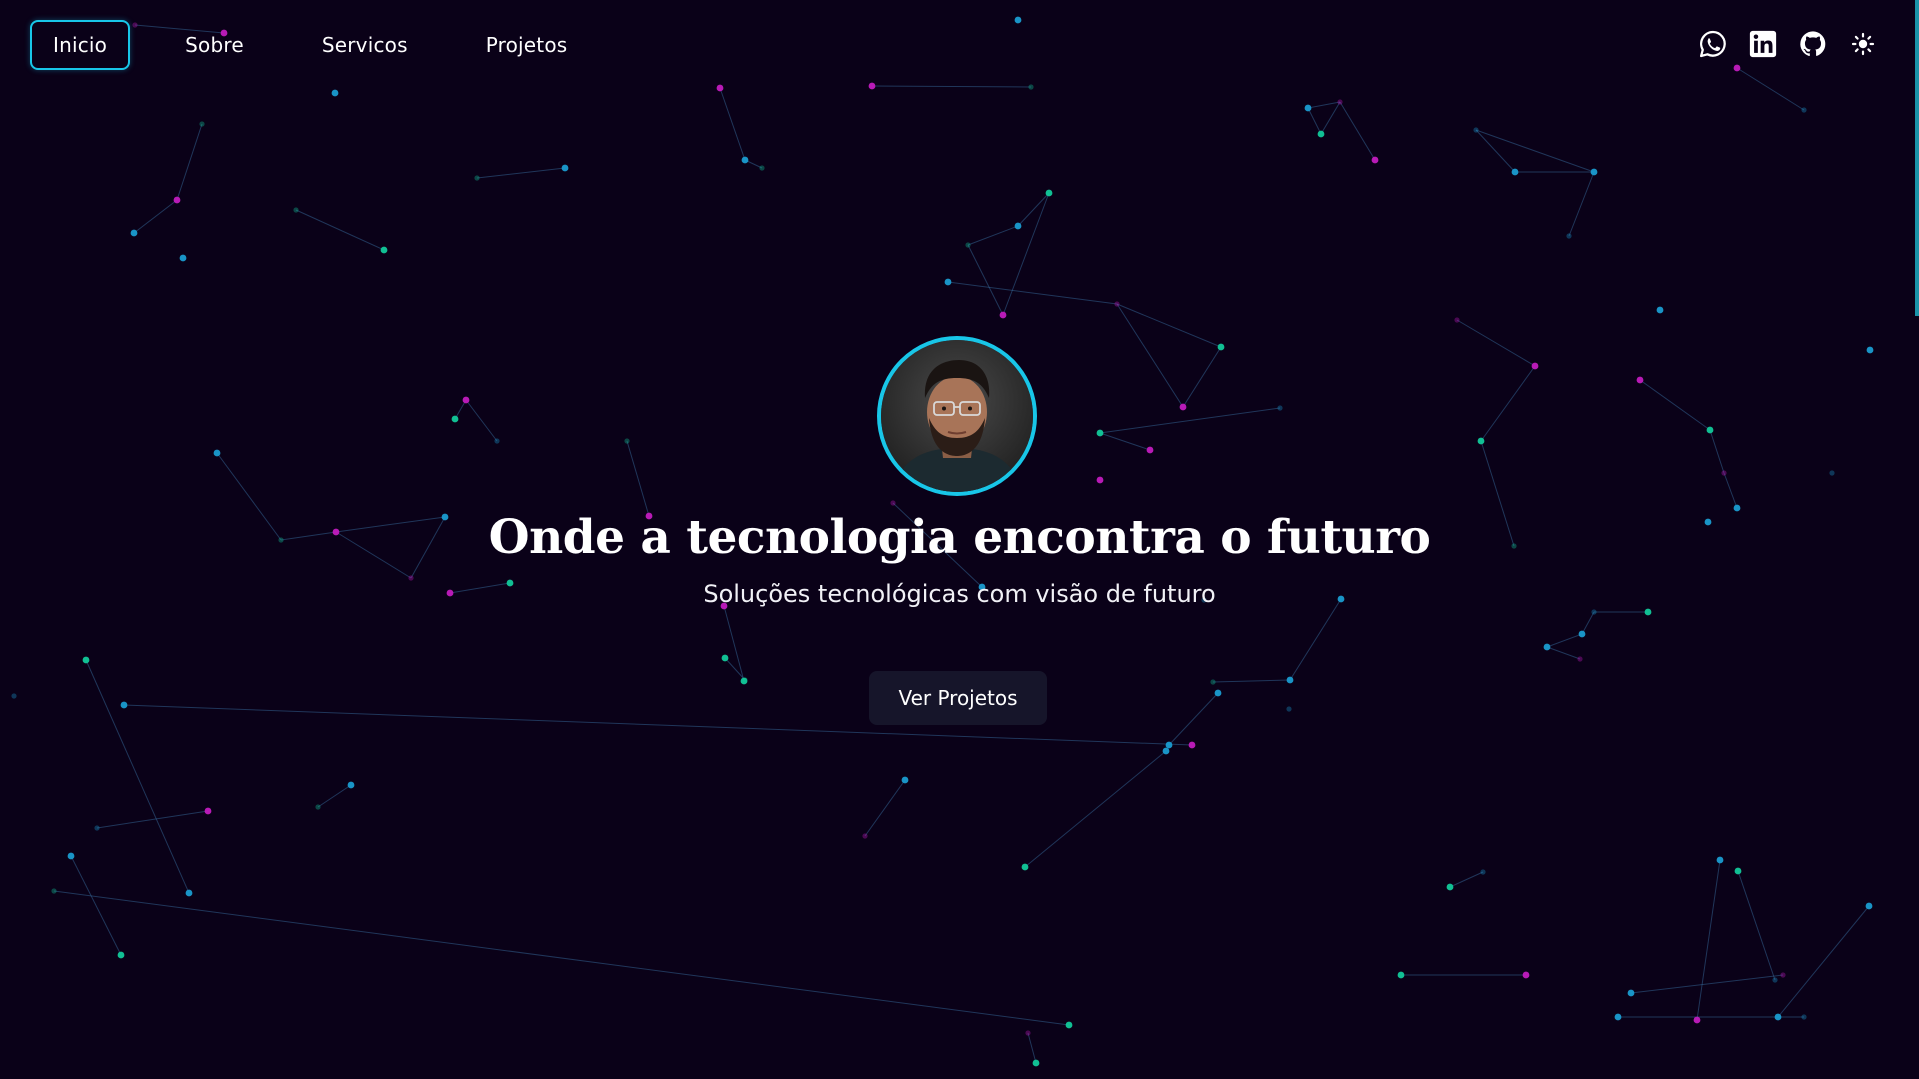  Describe the element at coordinates (365, 45) in the screenshot. I see `nav-link-servicos: Servicos` at that location.